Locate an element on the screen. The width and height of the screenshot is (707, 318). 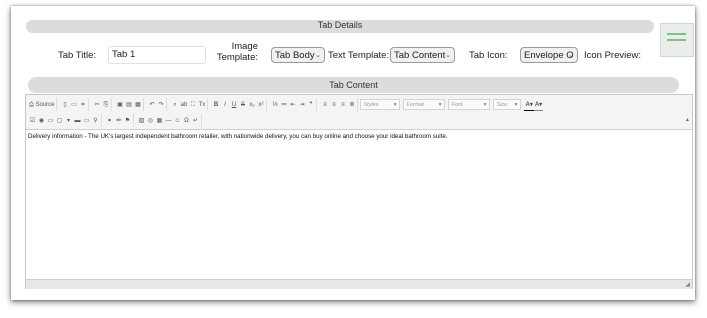
copy-icon: ⎘ is located at coordinates (105, 105).